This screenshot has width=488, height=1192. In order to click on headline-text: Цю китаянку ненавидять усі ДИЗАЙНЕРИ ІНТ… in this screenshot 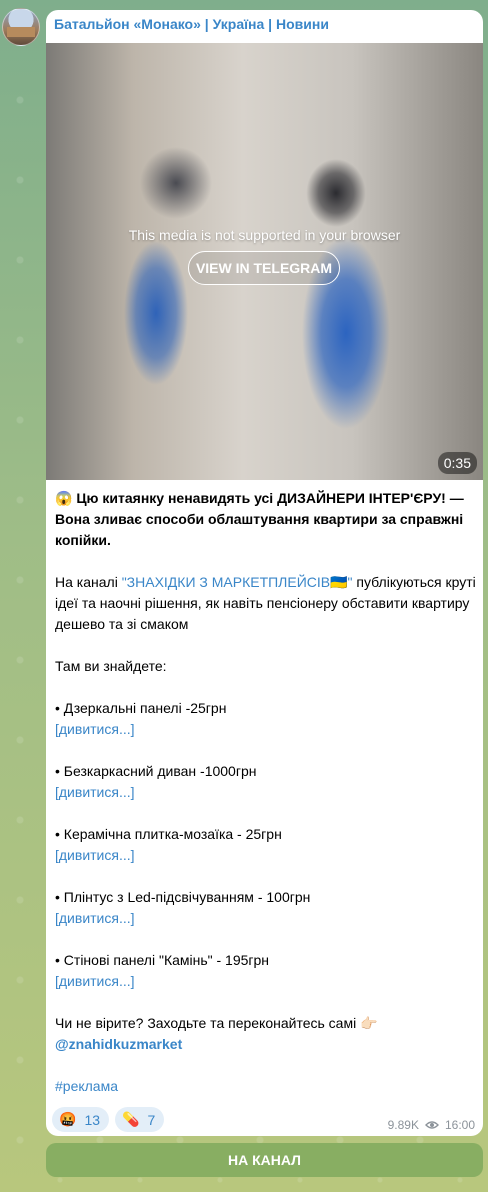, I will do `click(259, 519)`.